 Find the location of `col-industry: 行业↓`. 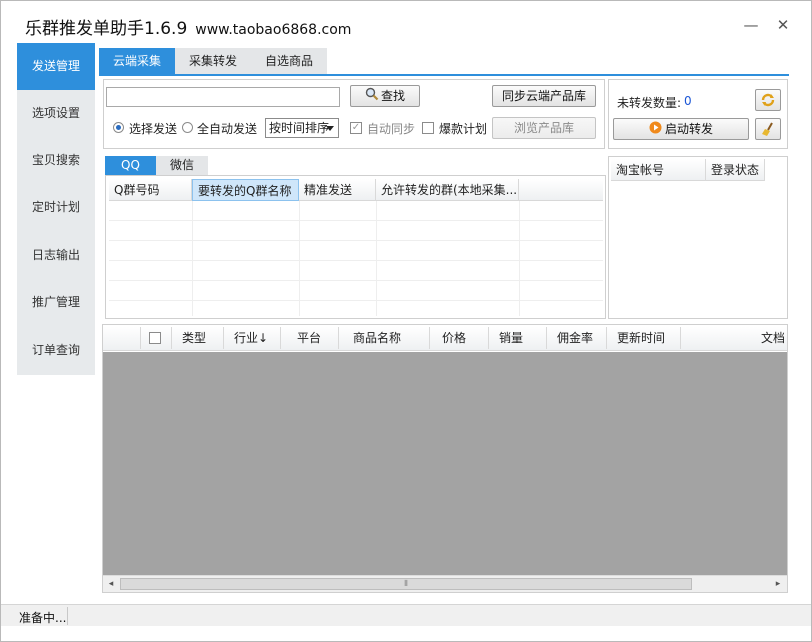

col-industry: 行业↓ is located at coordinates (252, 338).